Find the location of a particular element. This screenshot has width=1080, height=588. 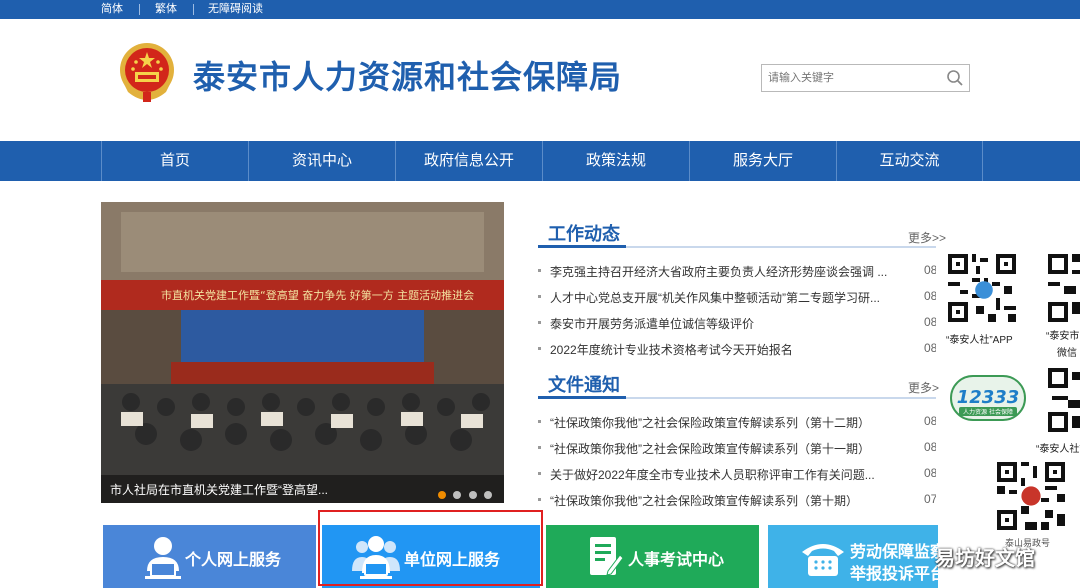

third-qr-label: “泰安人社” is located at coordinates (1058, 449).